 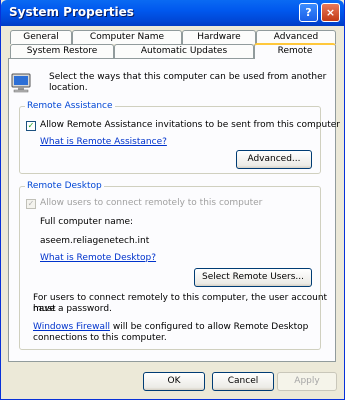 What do you see at coordinates (68, 88) in the screenshot?
I see `intro-text-line2: location.` at bounding box center [68, 88].